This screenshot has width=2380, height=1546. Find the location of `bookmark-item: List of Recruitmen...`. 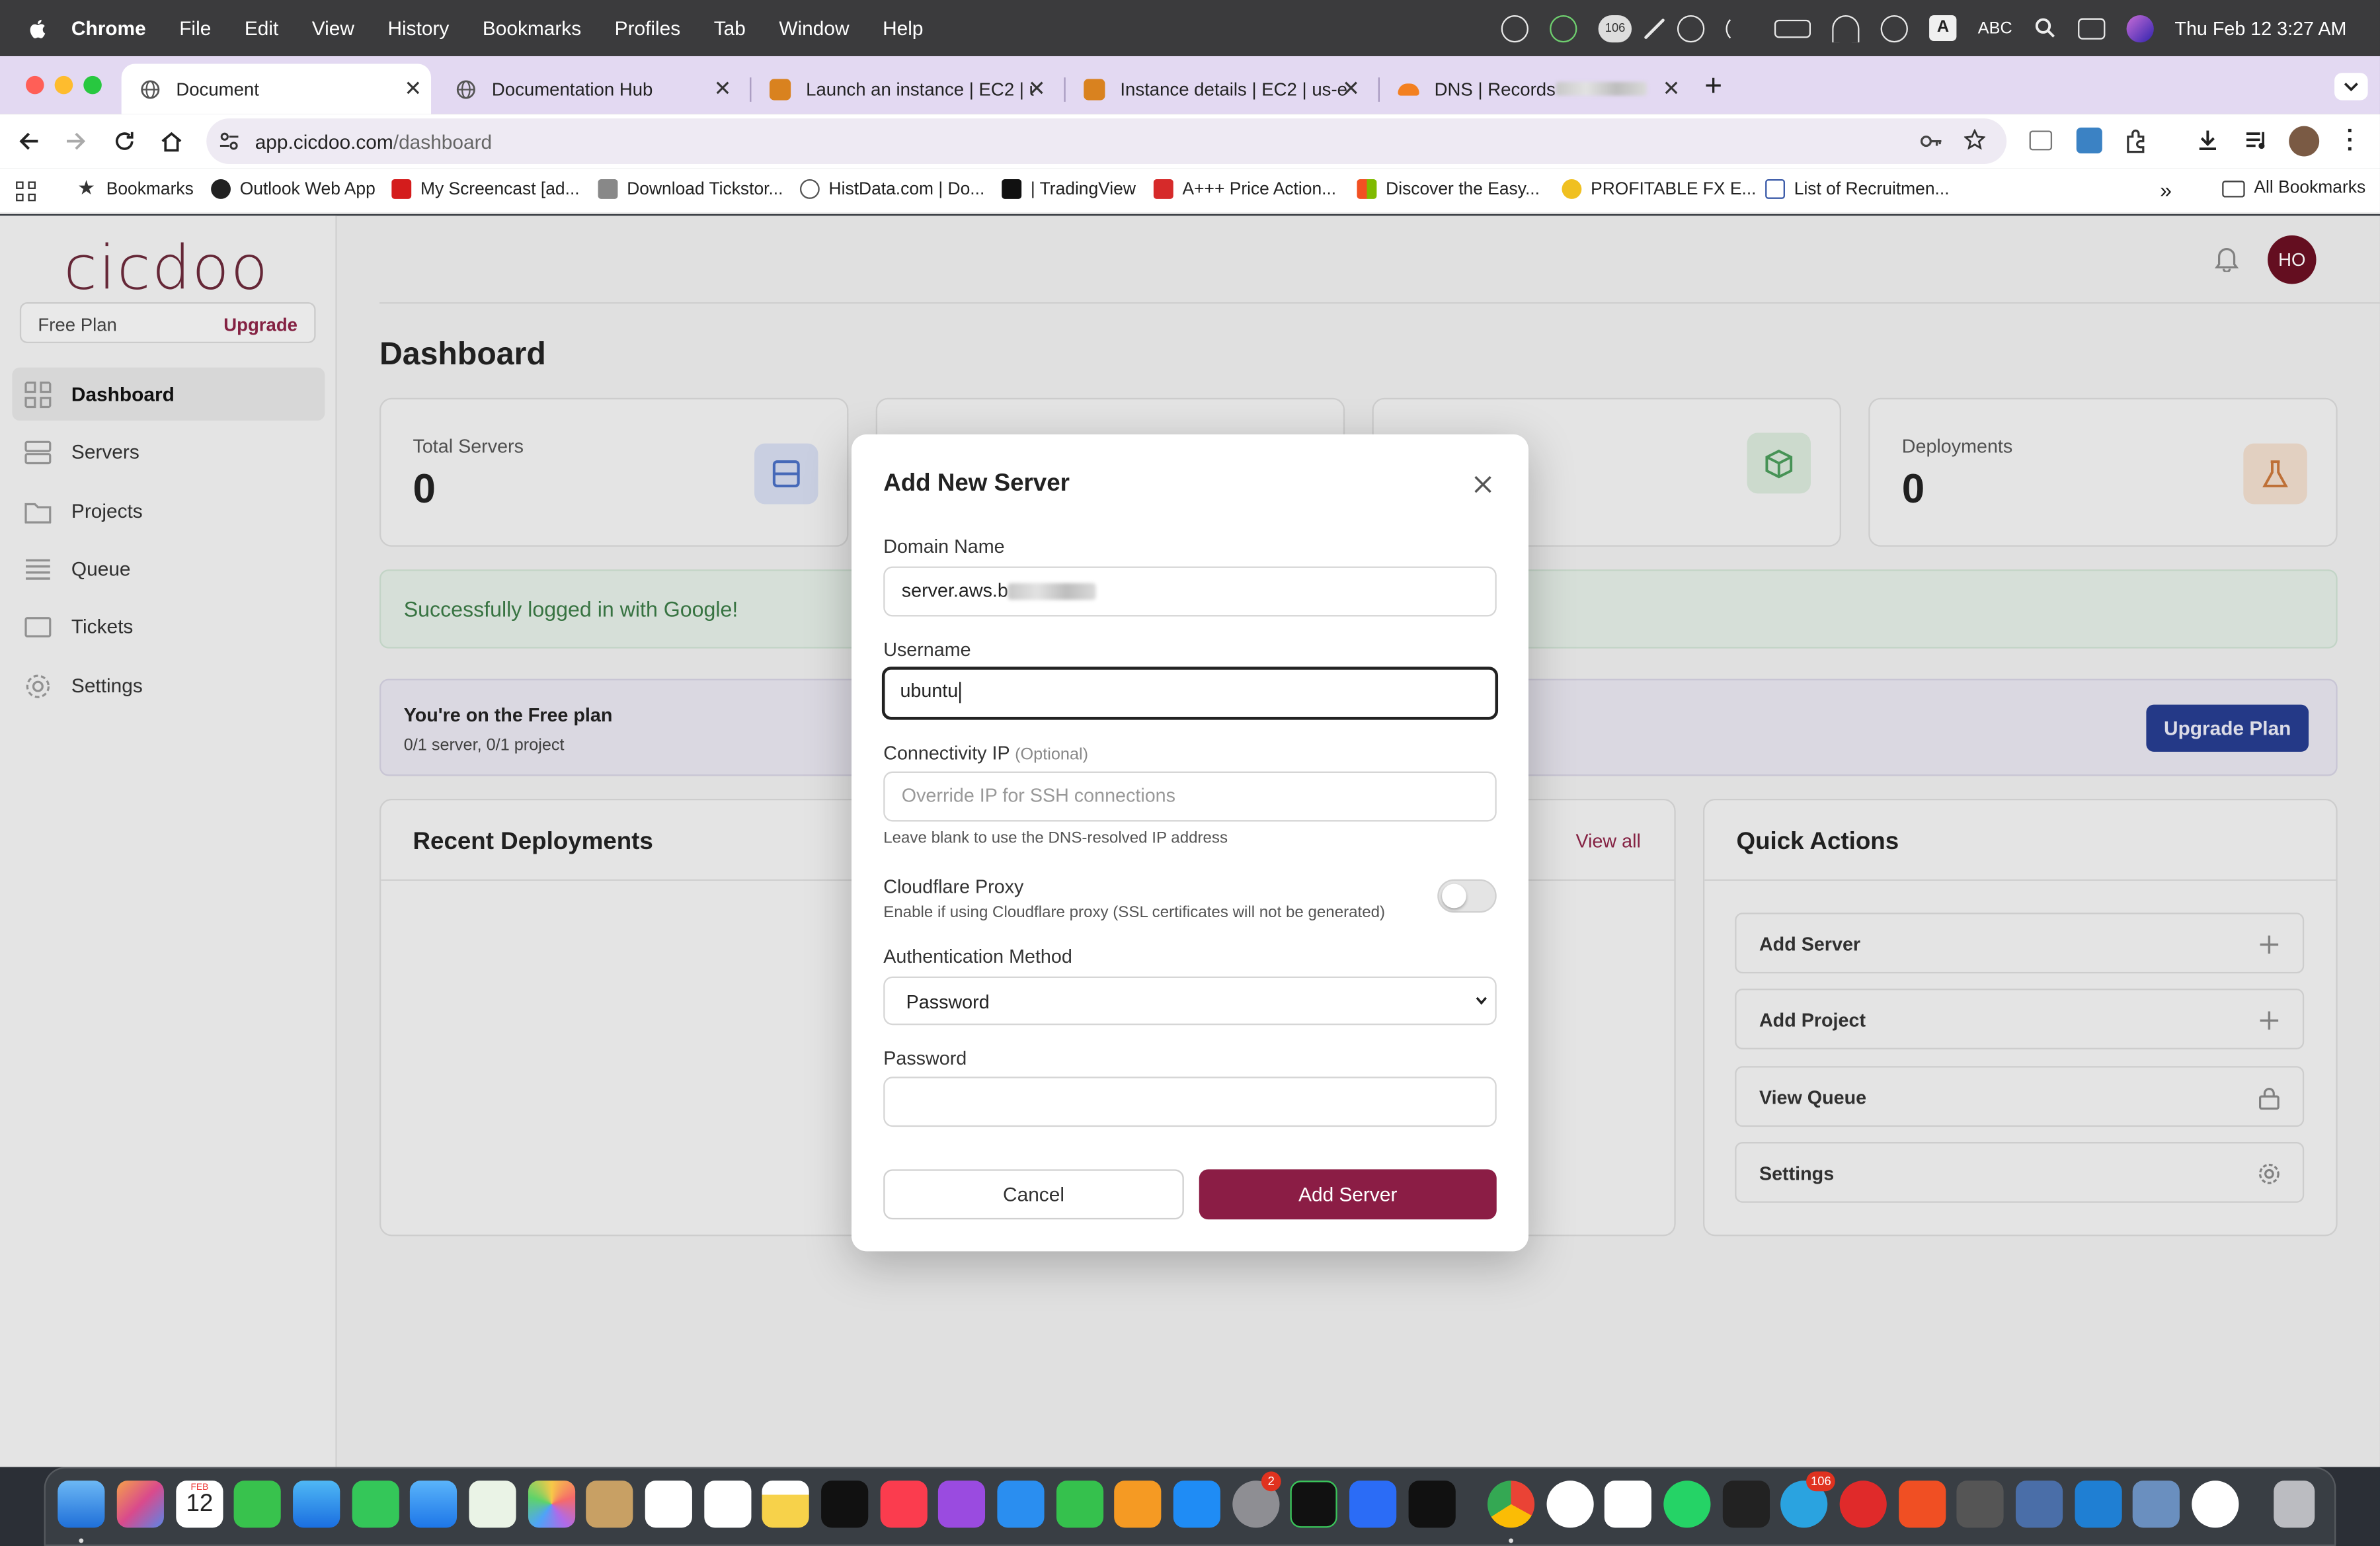

bookmark-item: List of Recruitmen... is located at coordinates (1857, 189).